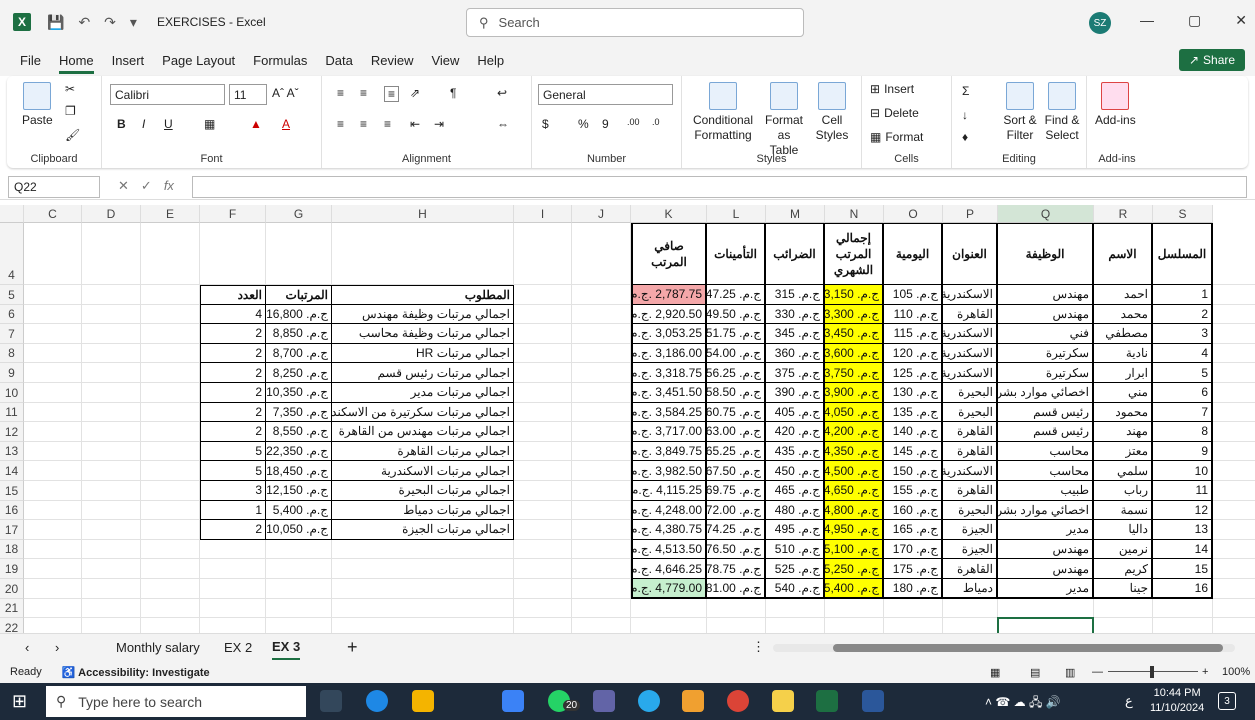 This screenshot has width=1255, height=720. What do you see at coordinates (423, 510) in the screenshot?
I see `summary-desc-cell: اجمالي مرتبات دمياط` at bounding box center [423, 510].